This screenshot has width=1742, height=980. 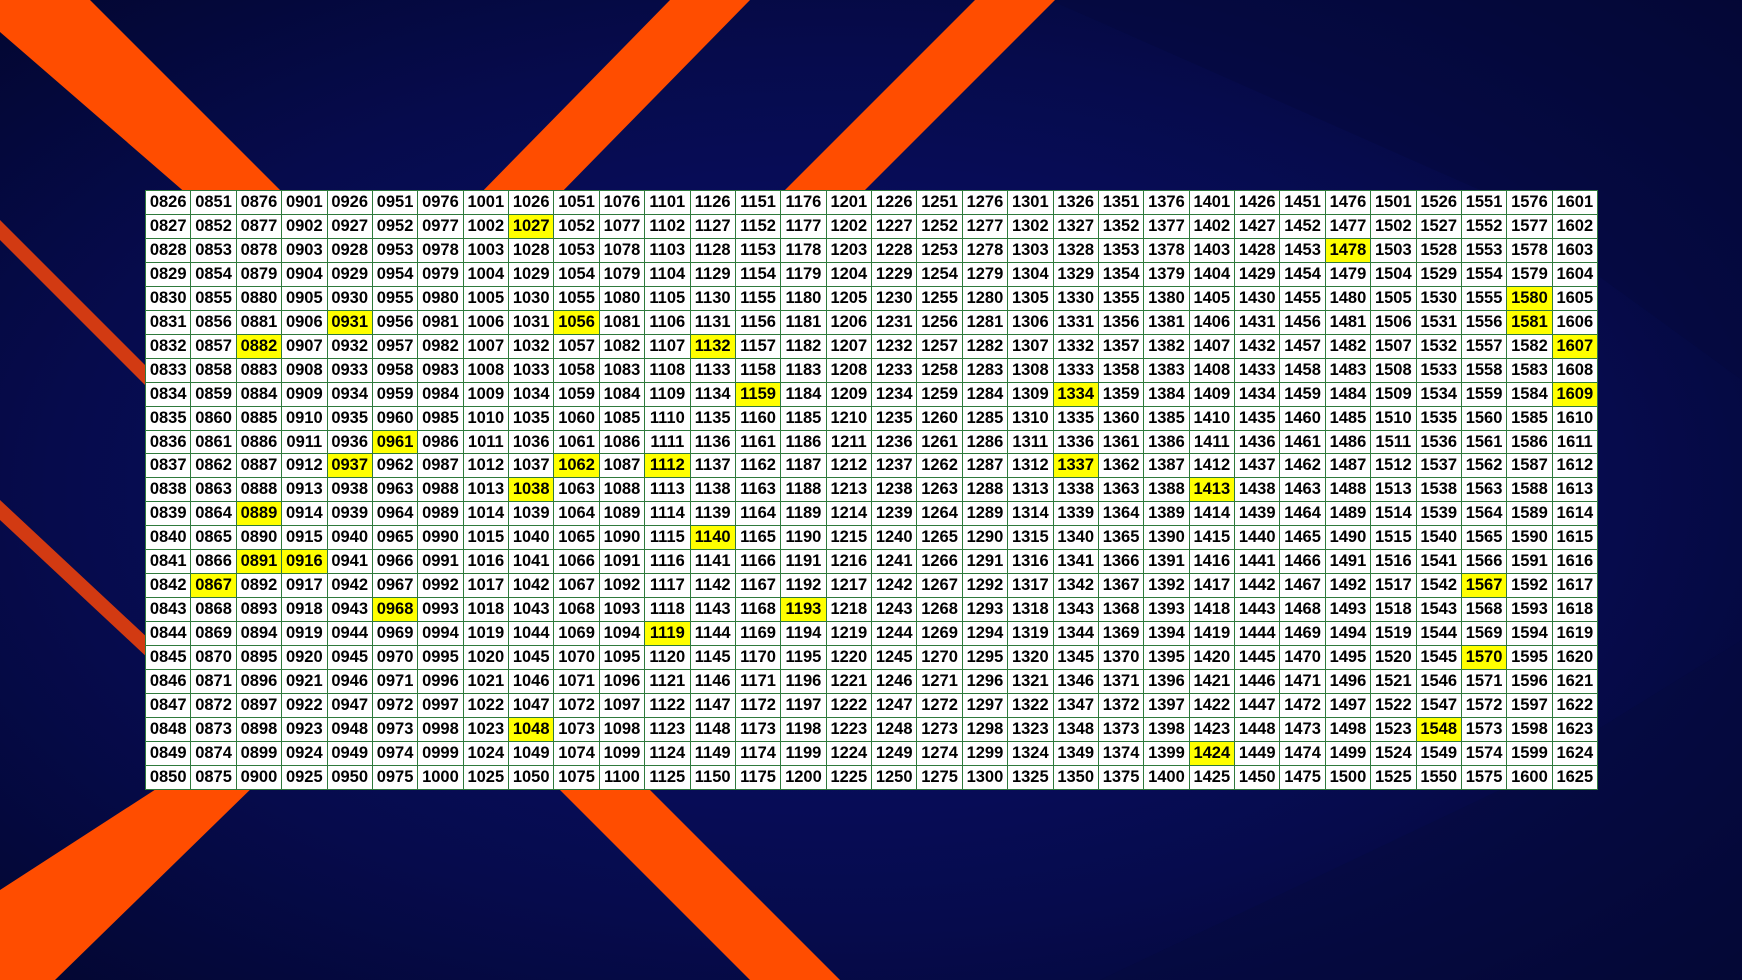 I want to click on number-cell: 0925, so click(x=304, y=777).